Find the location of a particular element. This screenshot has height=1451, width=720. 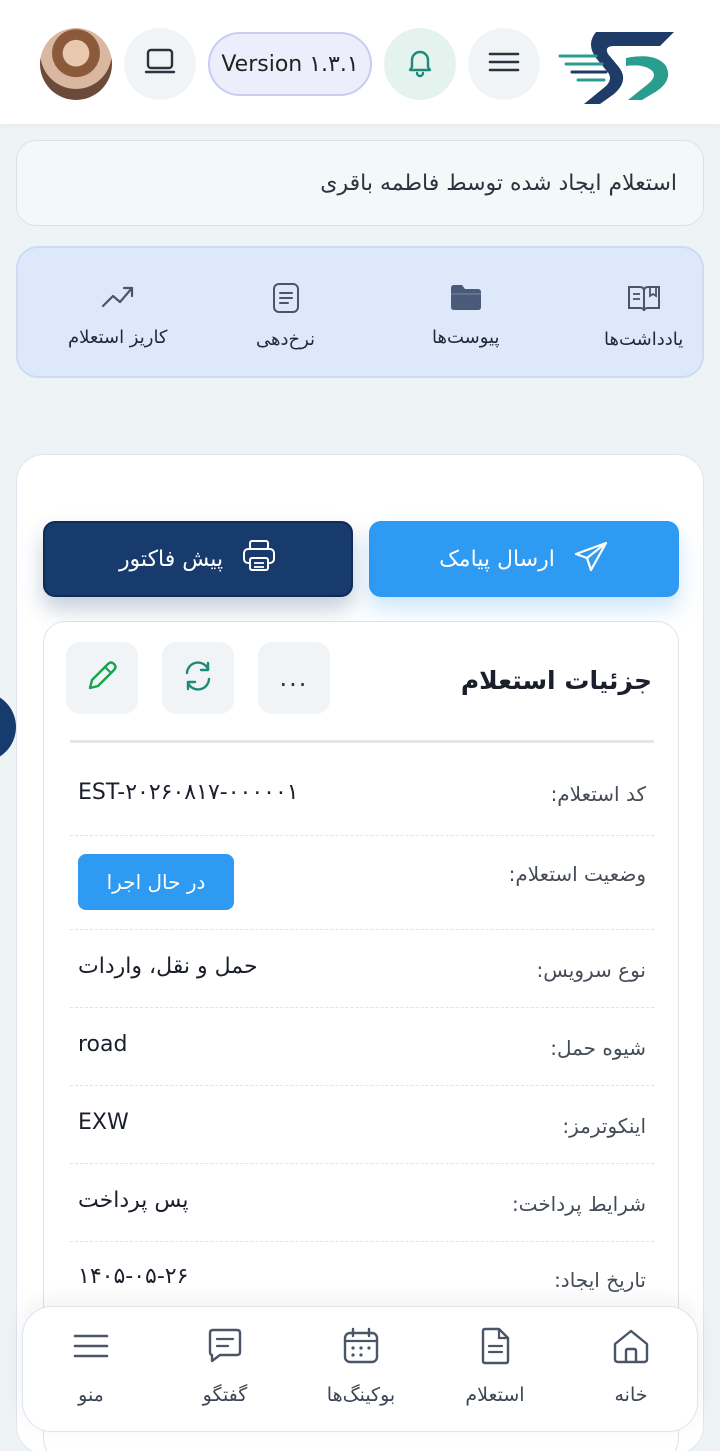

detail-label: نوع سرویس: is located at coordinates (591, 970).